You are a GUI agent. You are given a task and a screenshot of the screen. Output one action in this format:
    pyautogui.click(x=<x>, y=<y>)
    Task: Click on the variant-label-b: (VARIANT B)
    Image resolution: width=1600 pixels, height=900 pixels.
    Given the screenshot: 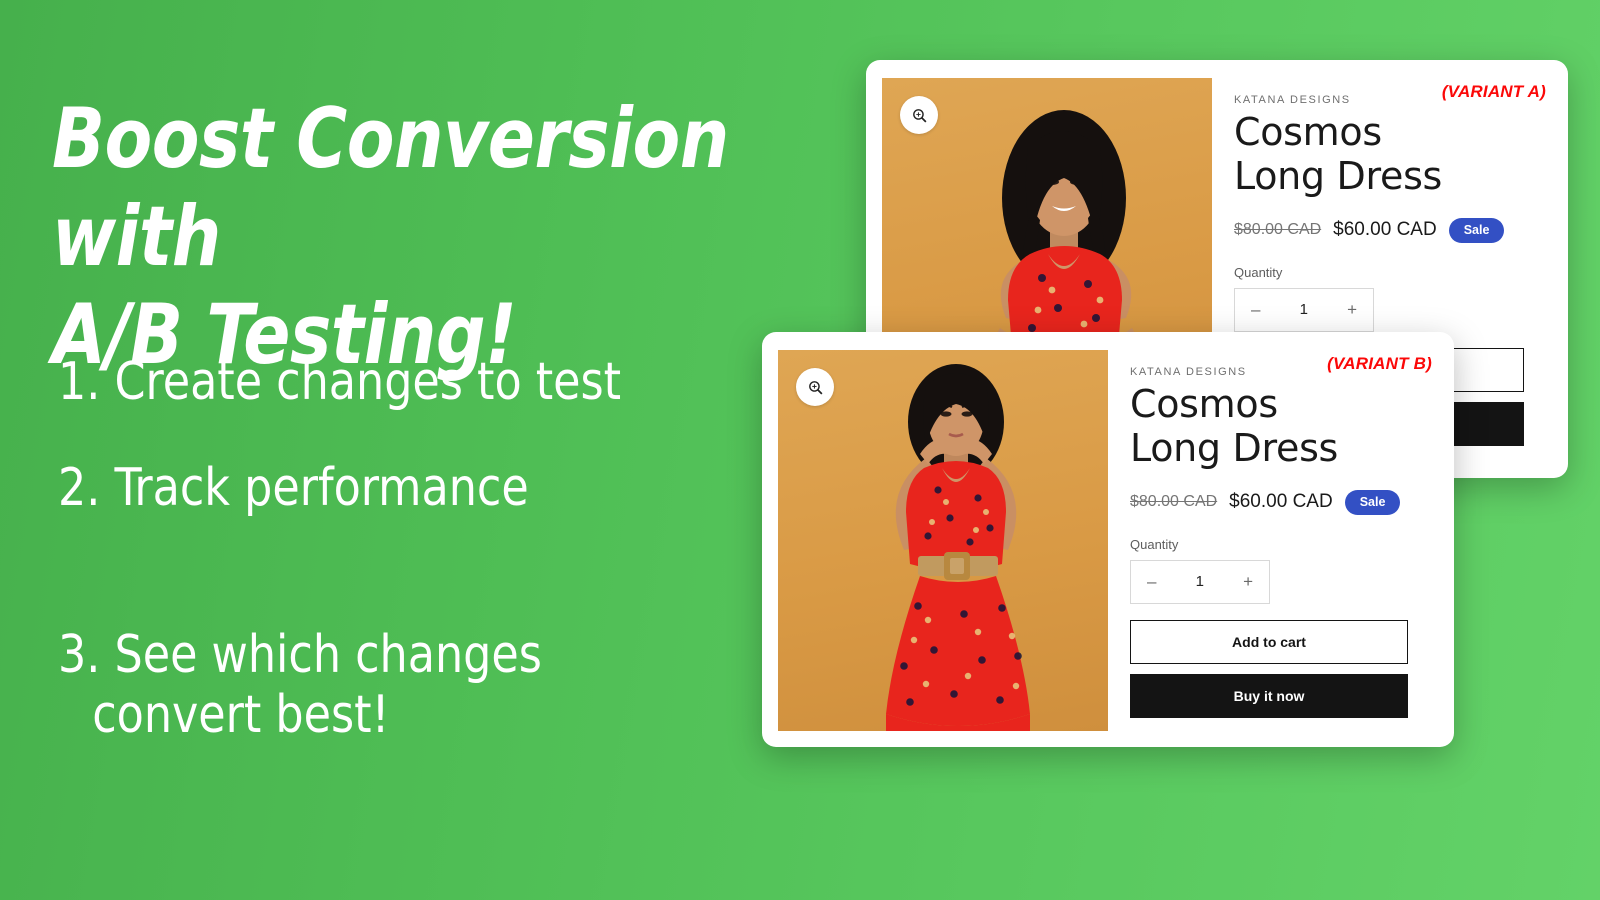 What is the action you would take?
    pyautogui.click(x=1379, y=363)
    